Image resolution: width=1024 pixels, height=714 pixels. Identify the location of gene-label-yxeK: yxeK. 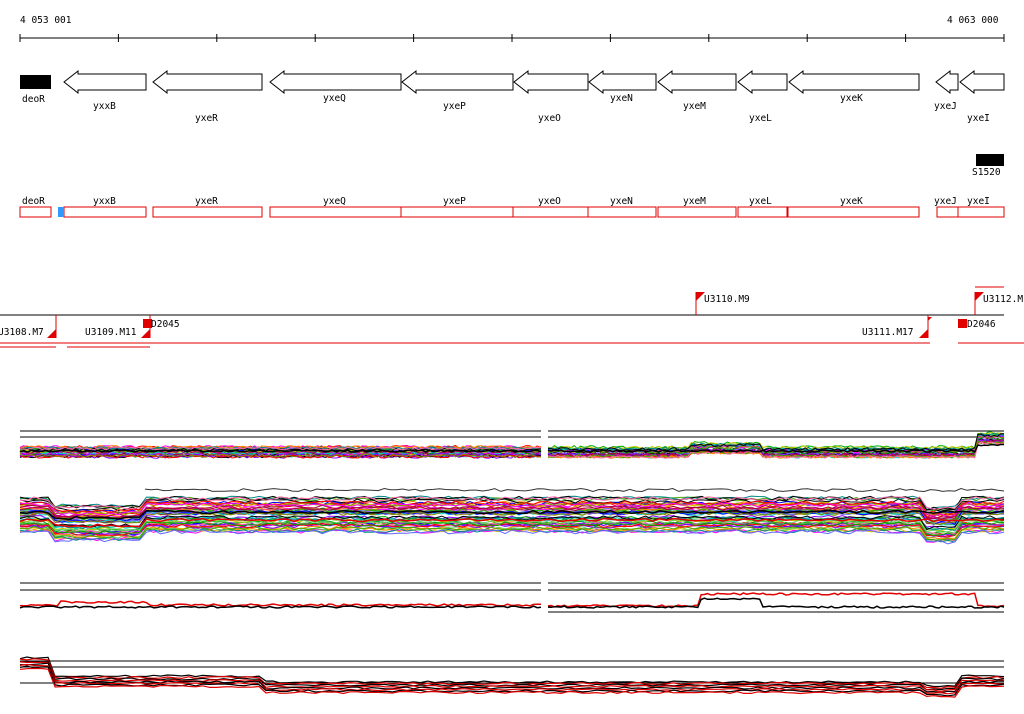
(851, 98).